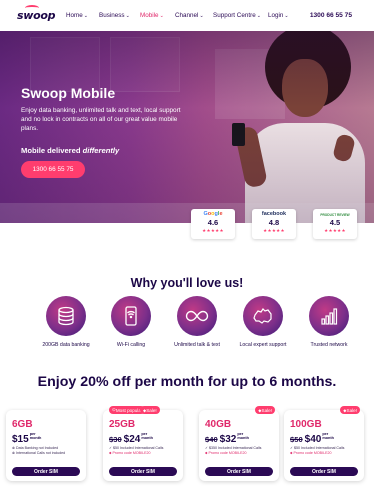  Describe the element at coordinates (101, 150) in the screenshot. I see `hero-subtitle-emphasis: differently` at that location.